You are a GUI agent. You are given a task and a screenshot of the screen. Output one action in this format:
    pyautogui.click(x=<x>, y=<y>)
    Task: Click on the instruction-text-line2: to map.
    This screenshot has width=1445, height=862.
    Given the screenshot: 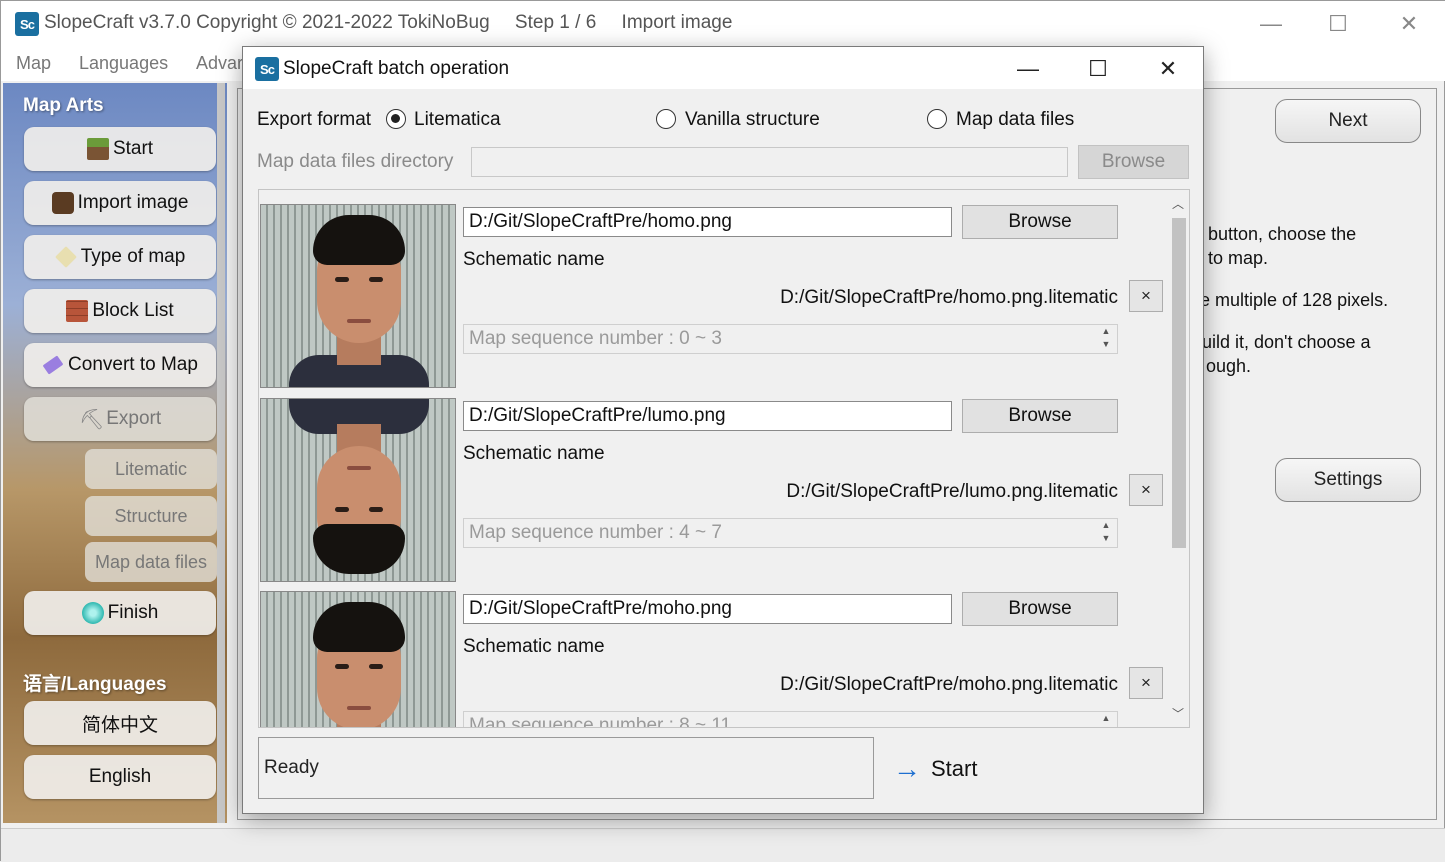 What is the action you would take?
    pyautogui.click(x=1238, y=258)
    